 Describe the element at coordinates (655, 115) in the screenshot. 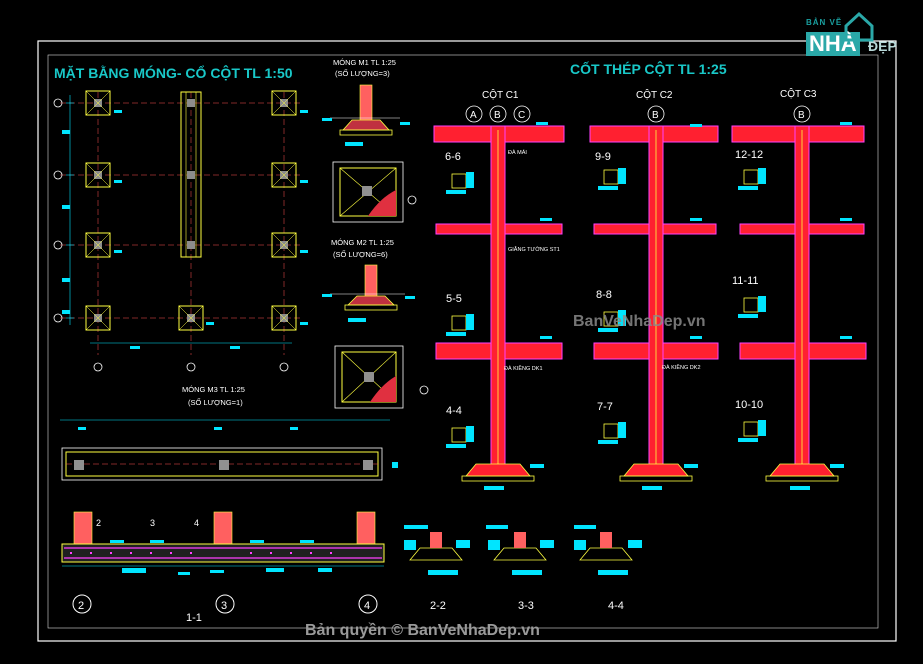

I see `c2-axis-b: B` at that location.